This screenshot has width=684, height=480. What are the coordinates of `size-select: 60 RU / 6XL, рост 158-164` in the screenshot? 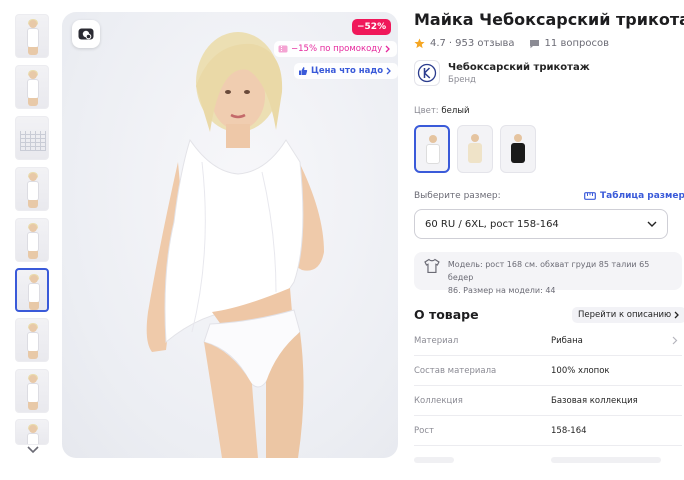 It's located at (541, 224).